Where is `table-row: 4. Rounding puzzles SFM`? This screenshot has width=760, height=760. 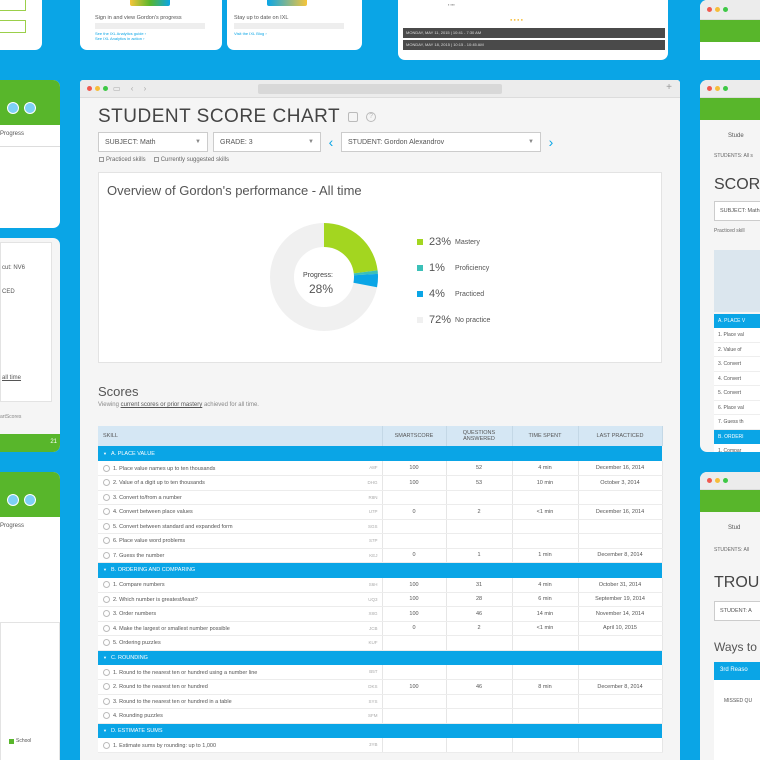 table-row: 4. Rounding puzzles SFM is located at coordinates (380, 716).